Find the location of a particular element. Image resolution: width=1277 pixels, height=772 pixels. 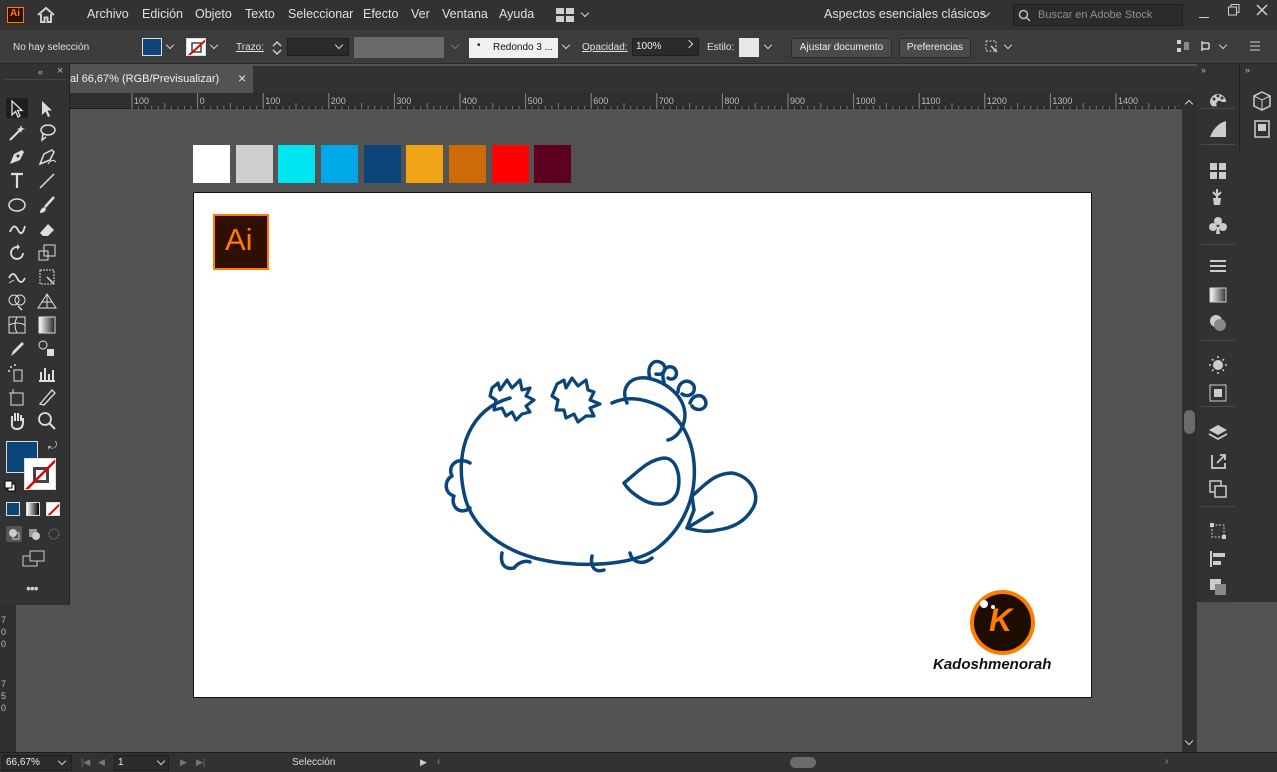

stroke-stepper-icon is located at coordinates (277, 48).